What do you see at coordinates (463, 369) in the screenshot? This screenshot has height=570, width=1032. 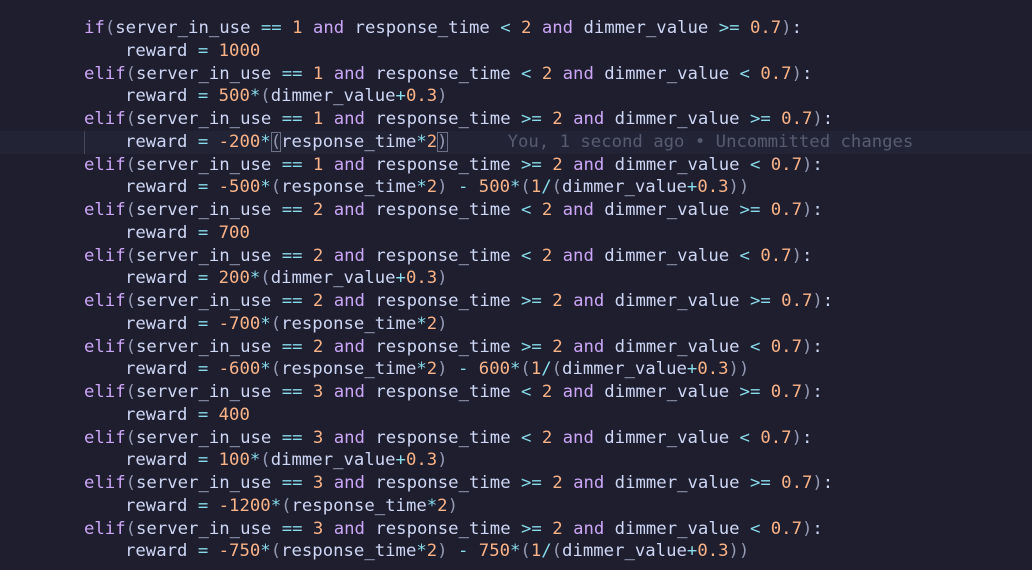 I see `code-token: -` at bounding box center [463, 369].